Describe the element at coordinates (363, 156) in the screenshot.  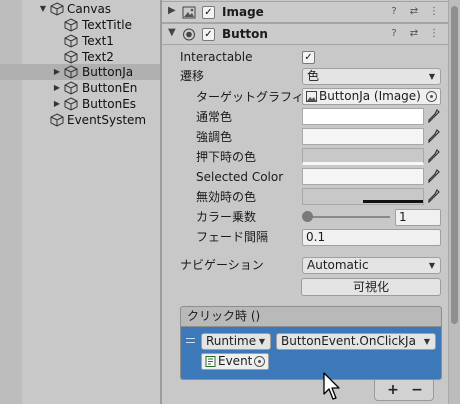
I see `pressed-color-swatch` at that location.